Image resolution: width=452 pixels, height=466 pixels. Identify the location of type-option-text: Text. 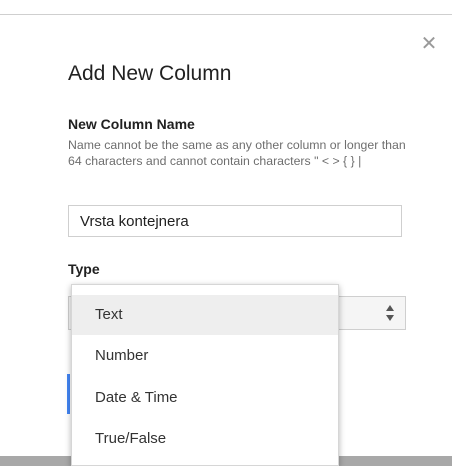
(205, 315).